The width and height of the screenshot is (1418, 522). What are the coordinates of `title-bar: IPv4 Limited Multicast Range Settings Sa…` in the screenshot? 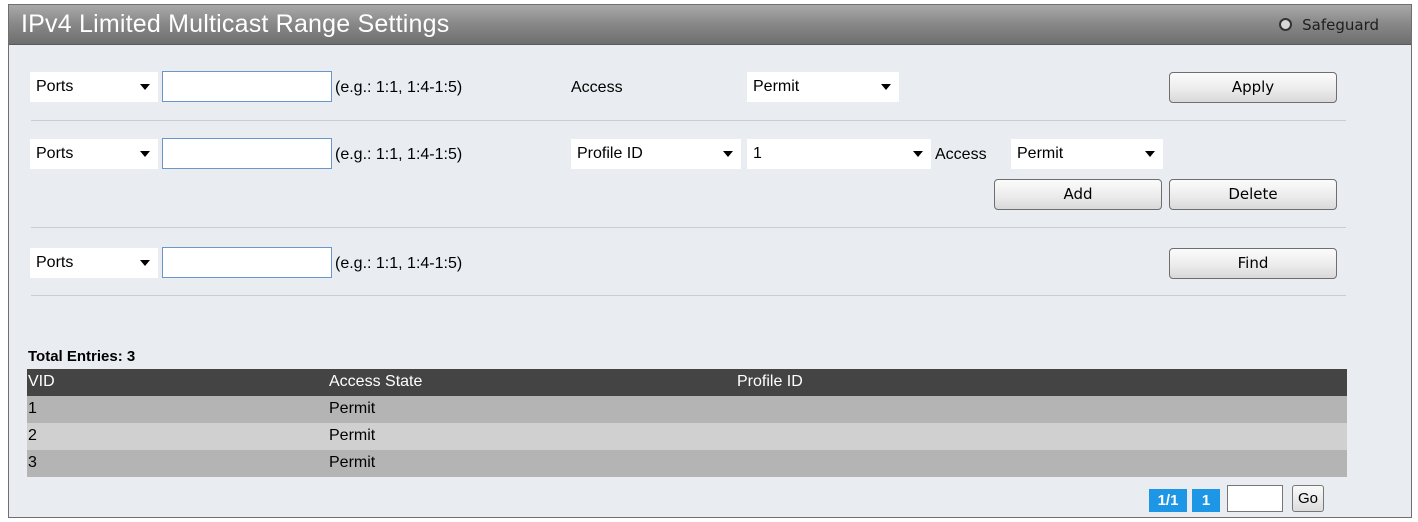 It's located at (710, 25).